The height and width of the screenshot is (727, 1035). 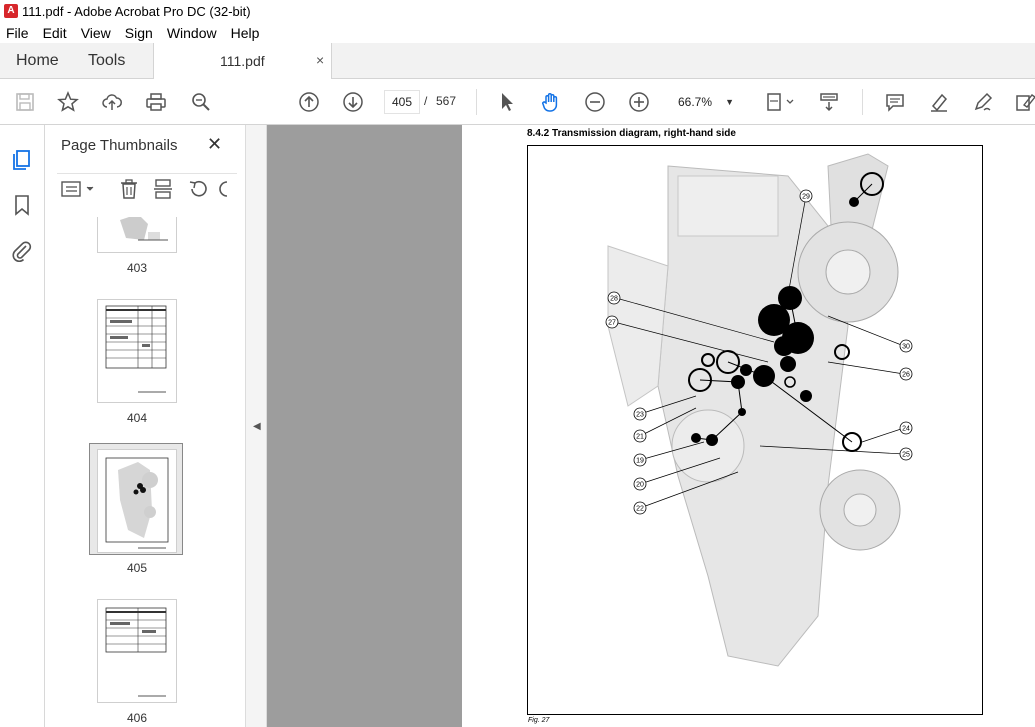 I want to click on sign-pen-icon, so click(x=983, y=102).